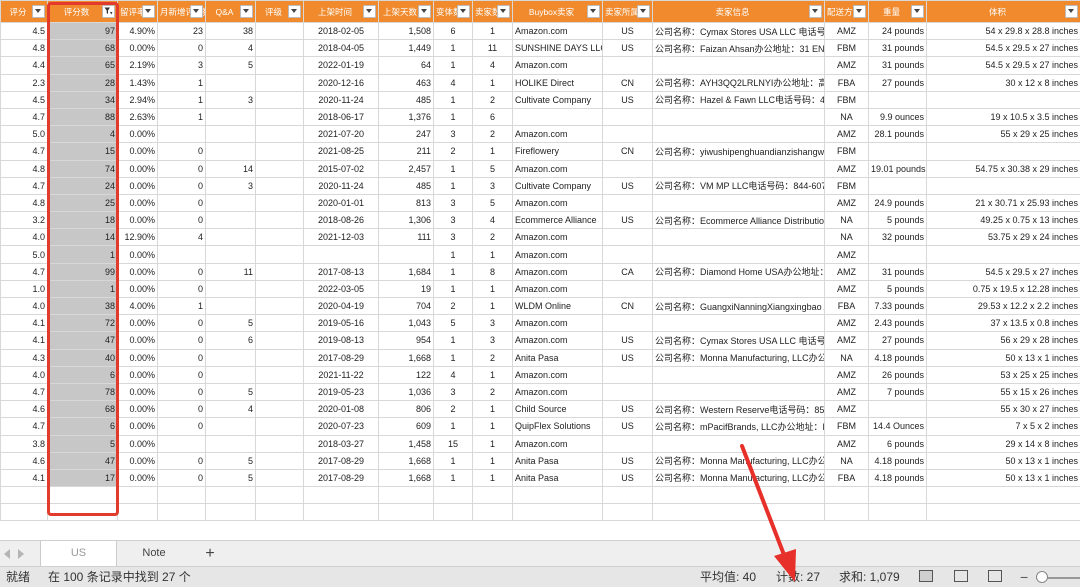 This screenshot has height=587, width=1080. What do you see at coordinates (738, 185) in the screenshot?
I see `cell-seller_info: 公司名称：VM MP LLC电话号码：844-607-` at bounding box center [738, 185].